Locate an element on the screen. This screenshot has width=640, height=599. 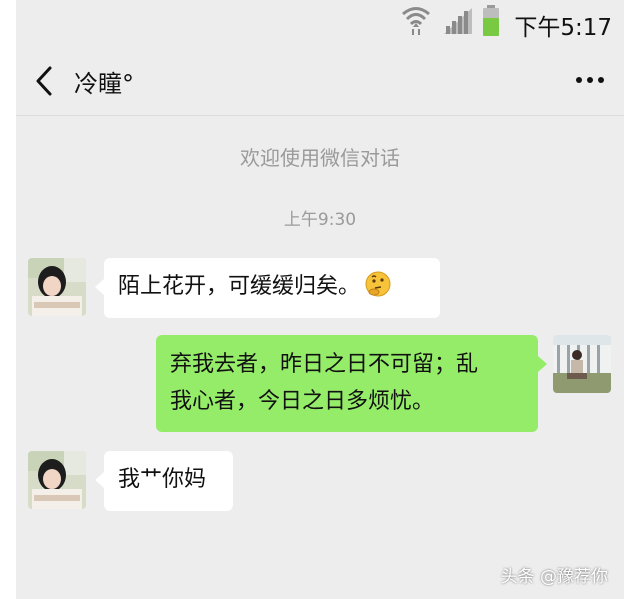
self-avatar is located at coordinates (582, 364).